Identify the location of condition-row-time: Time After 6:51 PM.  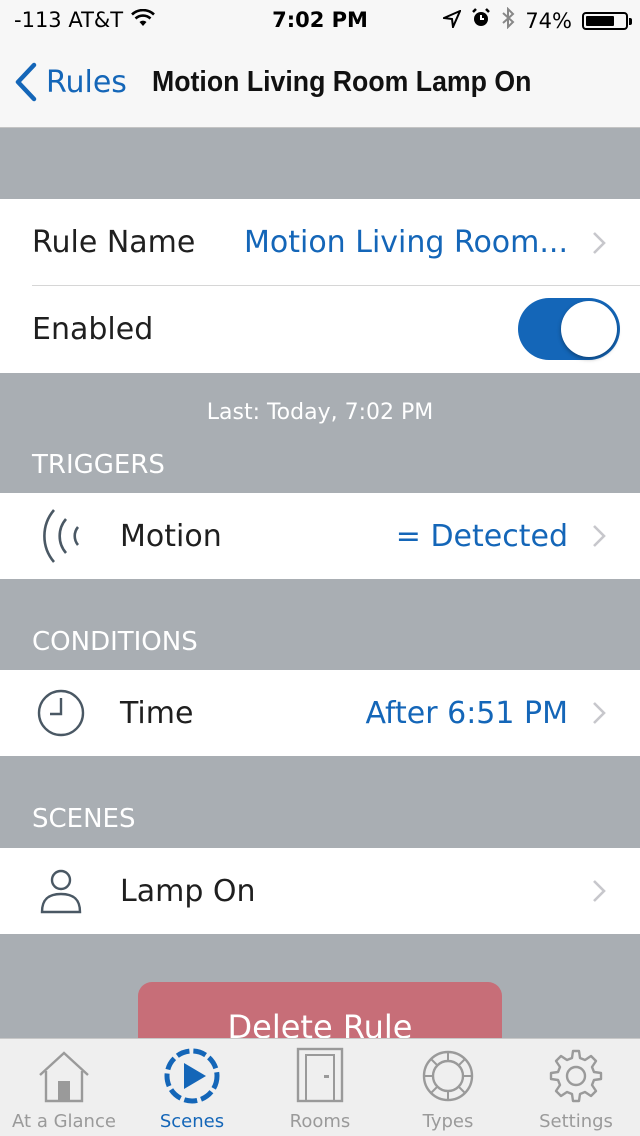
(320, 713).